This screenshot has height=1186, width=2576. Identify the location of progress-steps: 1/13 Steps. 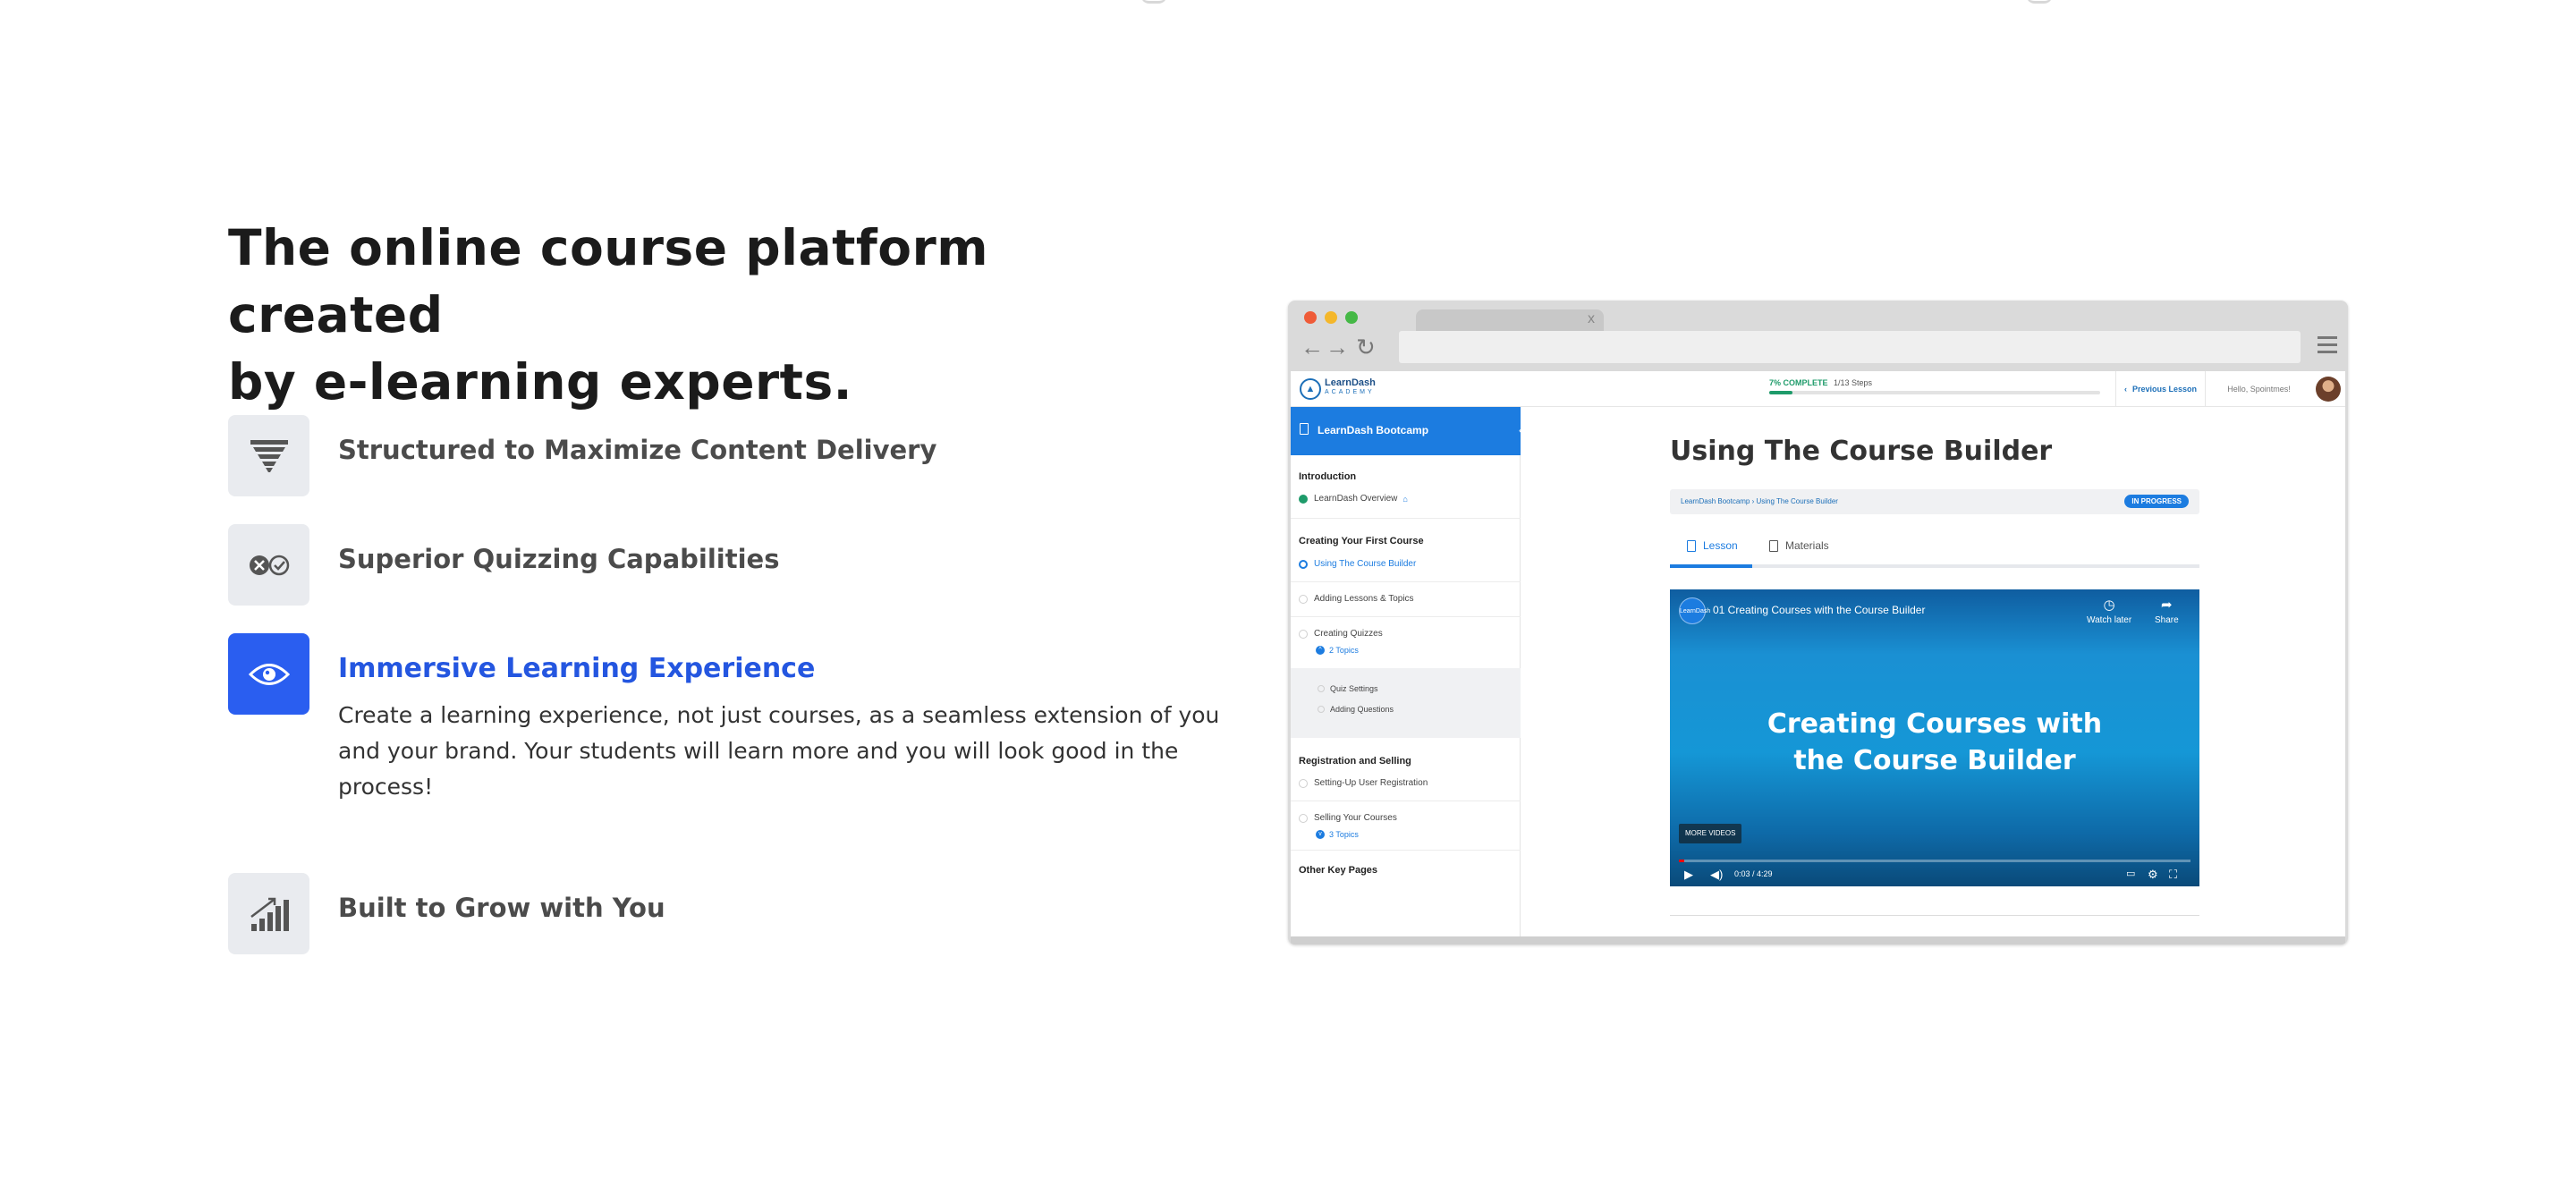
(1853, 382).